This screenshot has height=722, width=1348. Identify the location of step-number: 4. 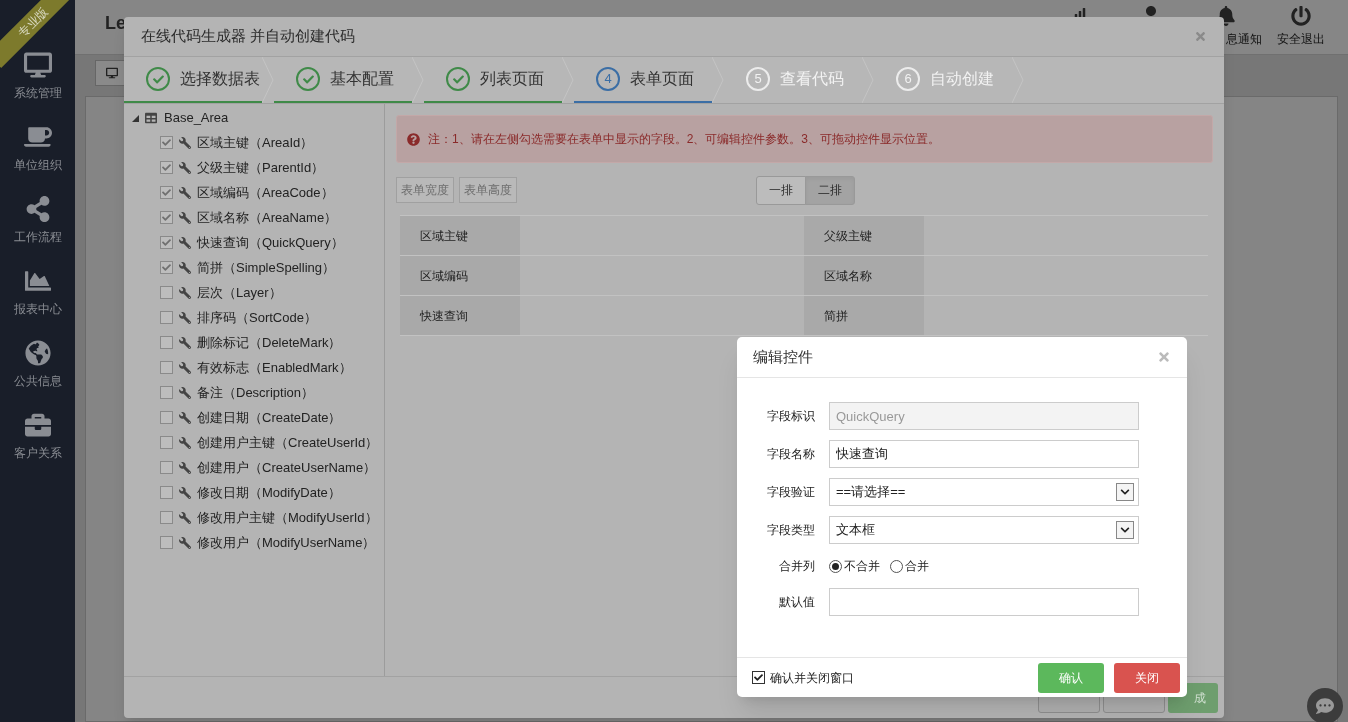
(608, 79).